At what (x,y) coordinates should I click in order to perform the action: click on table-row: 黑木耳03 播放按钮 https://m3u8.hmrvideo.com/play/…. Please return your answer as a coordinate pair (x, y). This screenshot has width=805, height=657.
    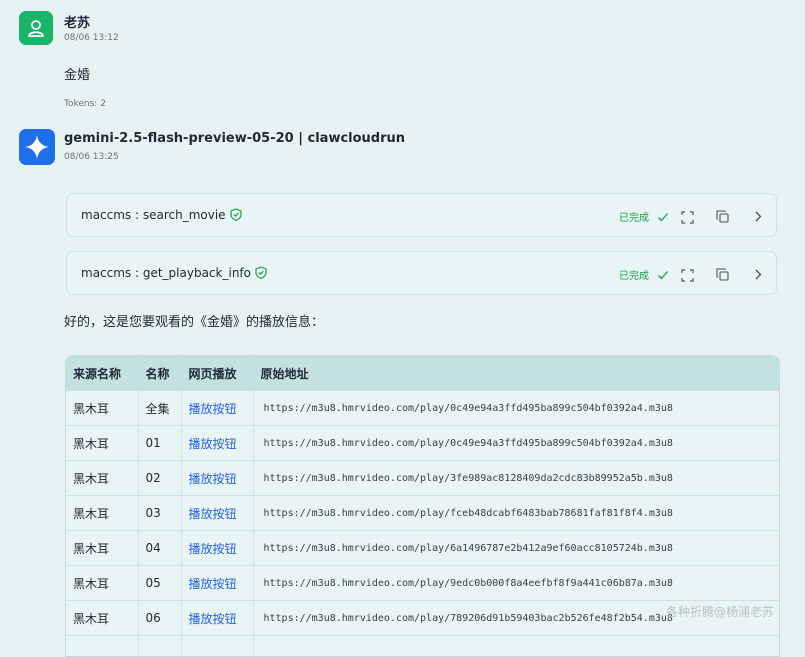
    Looking at the image, I should click on (422, 513).